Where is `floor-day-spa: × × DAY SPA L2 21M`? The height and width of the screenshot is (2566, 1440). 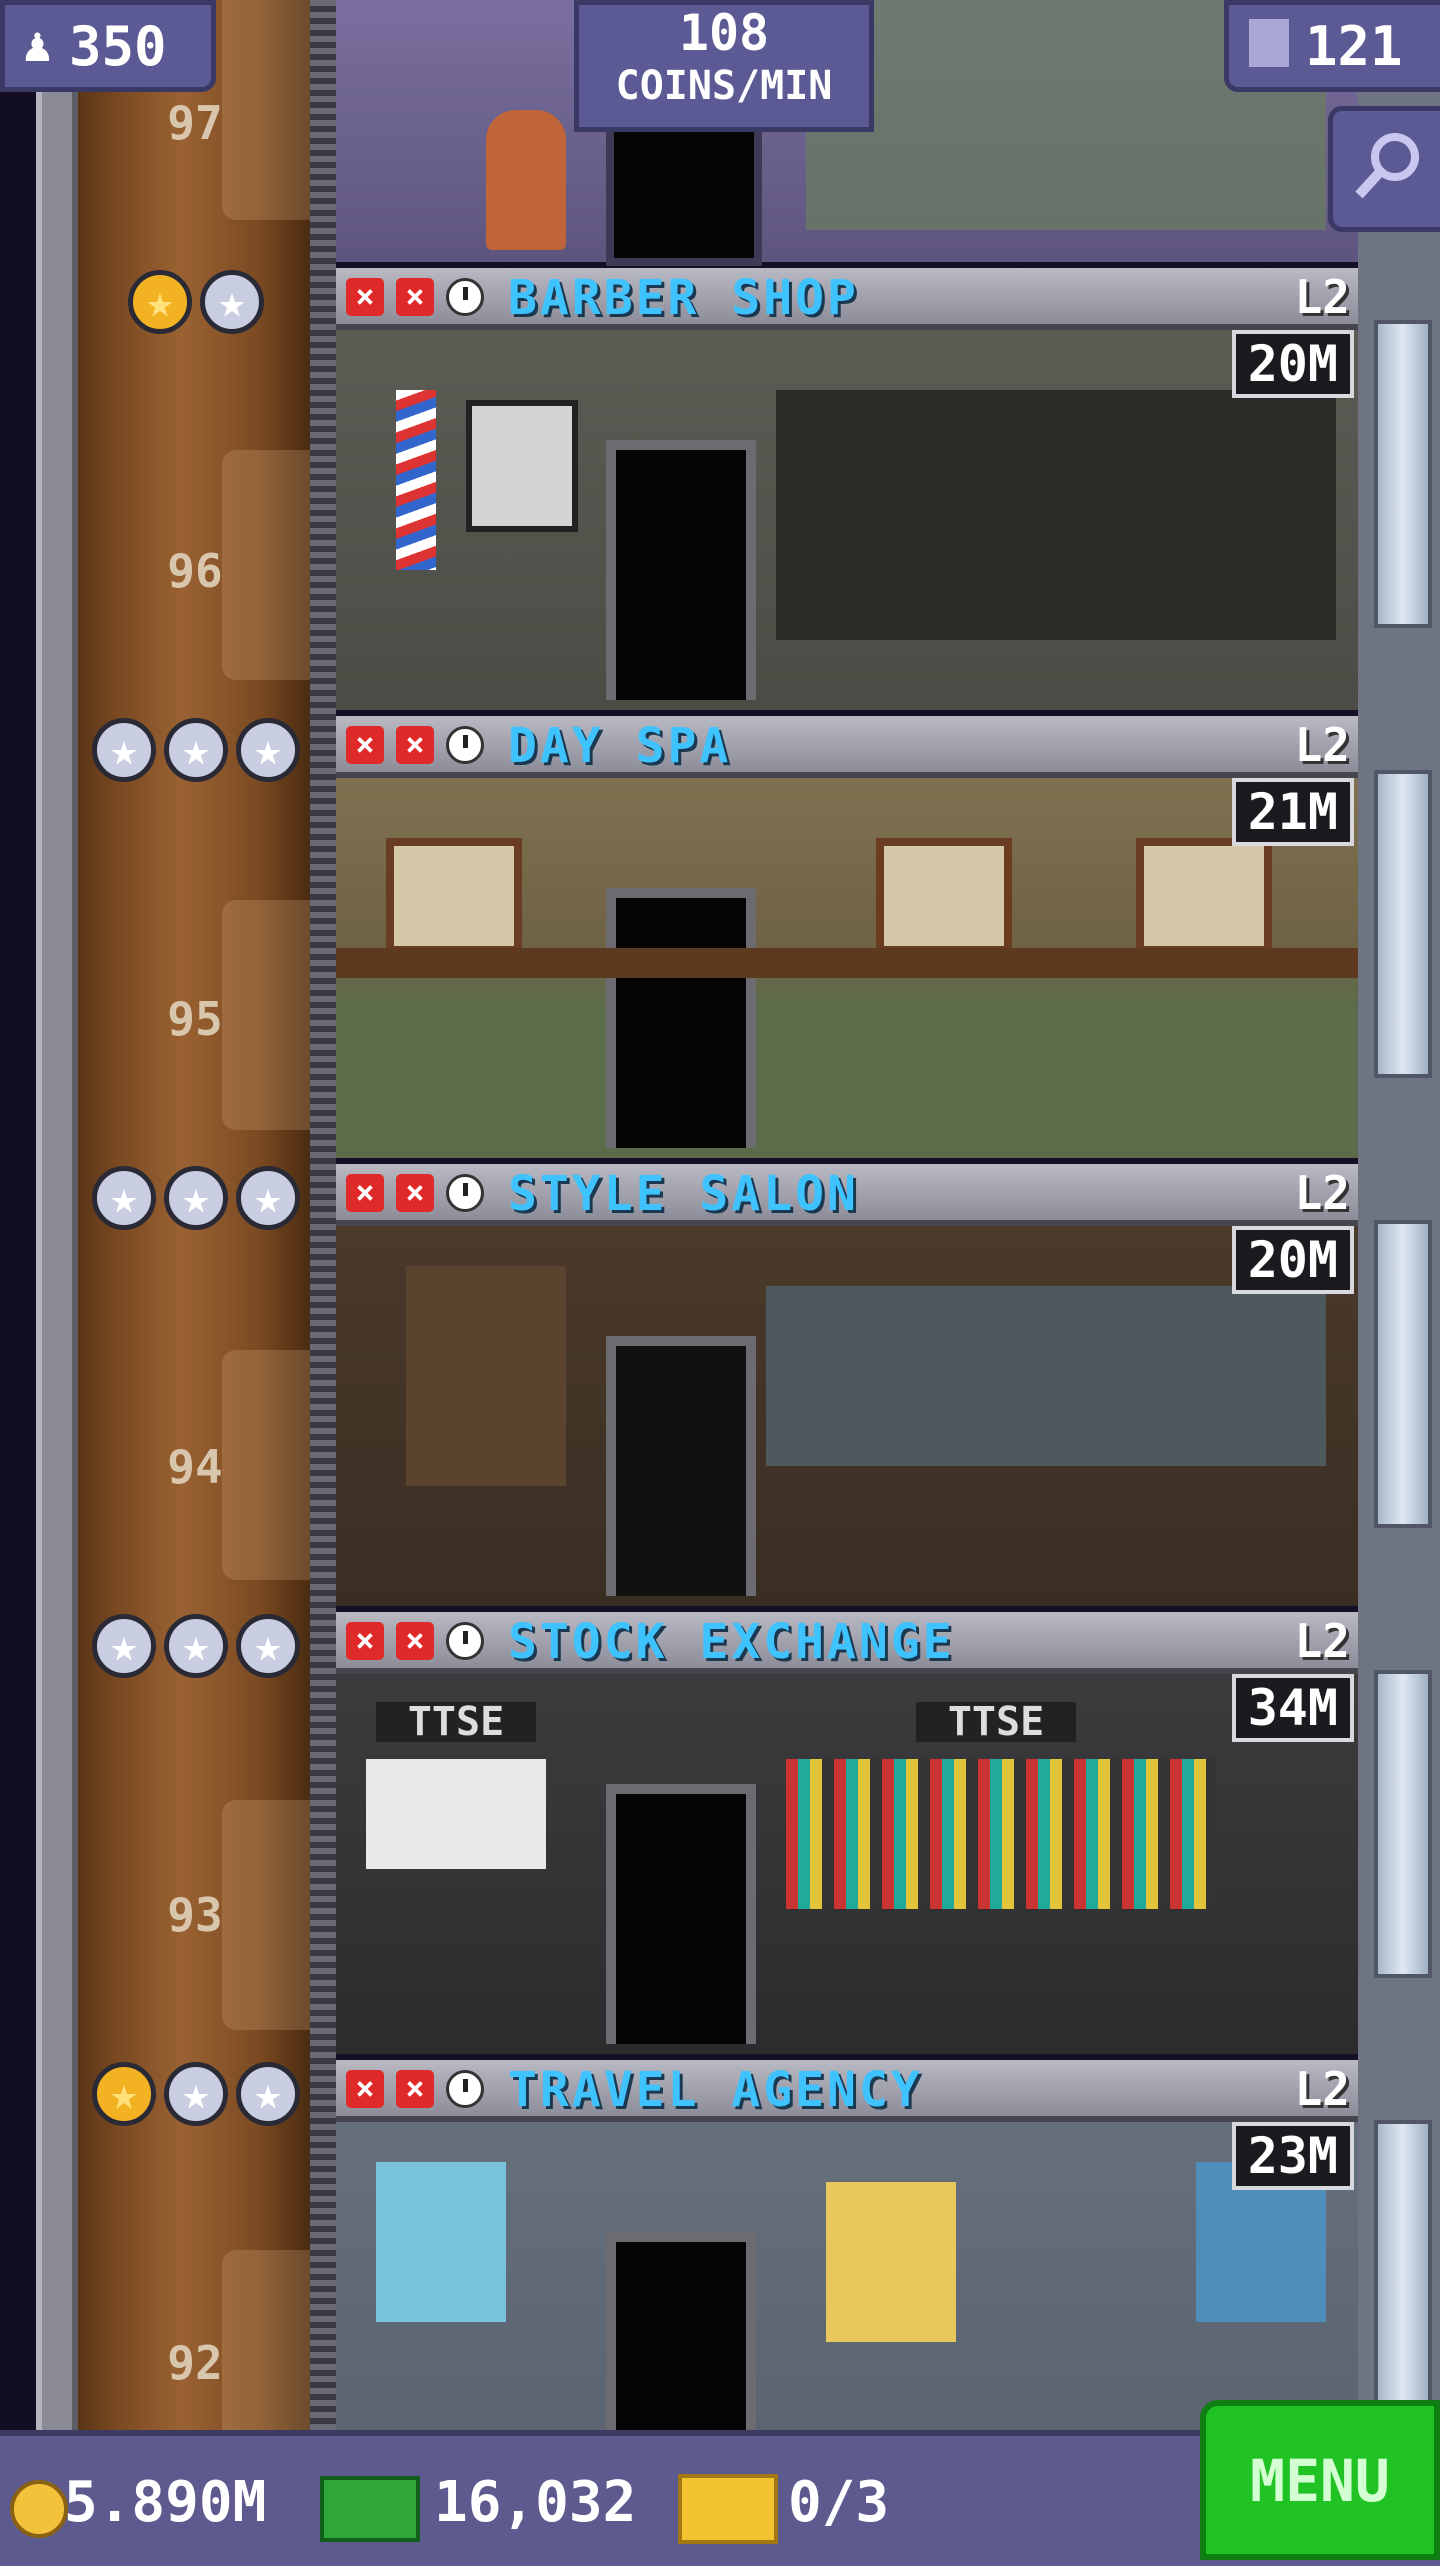 floor-day-spa: × × DAY SPA L2 21M is located at coordinates (847, 940).